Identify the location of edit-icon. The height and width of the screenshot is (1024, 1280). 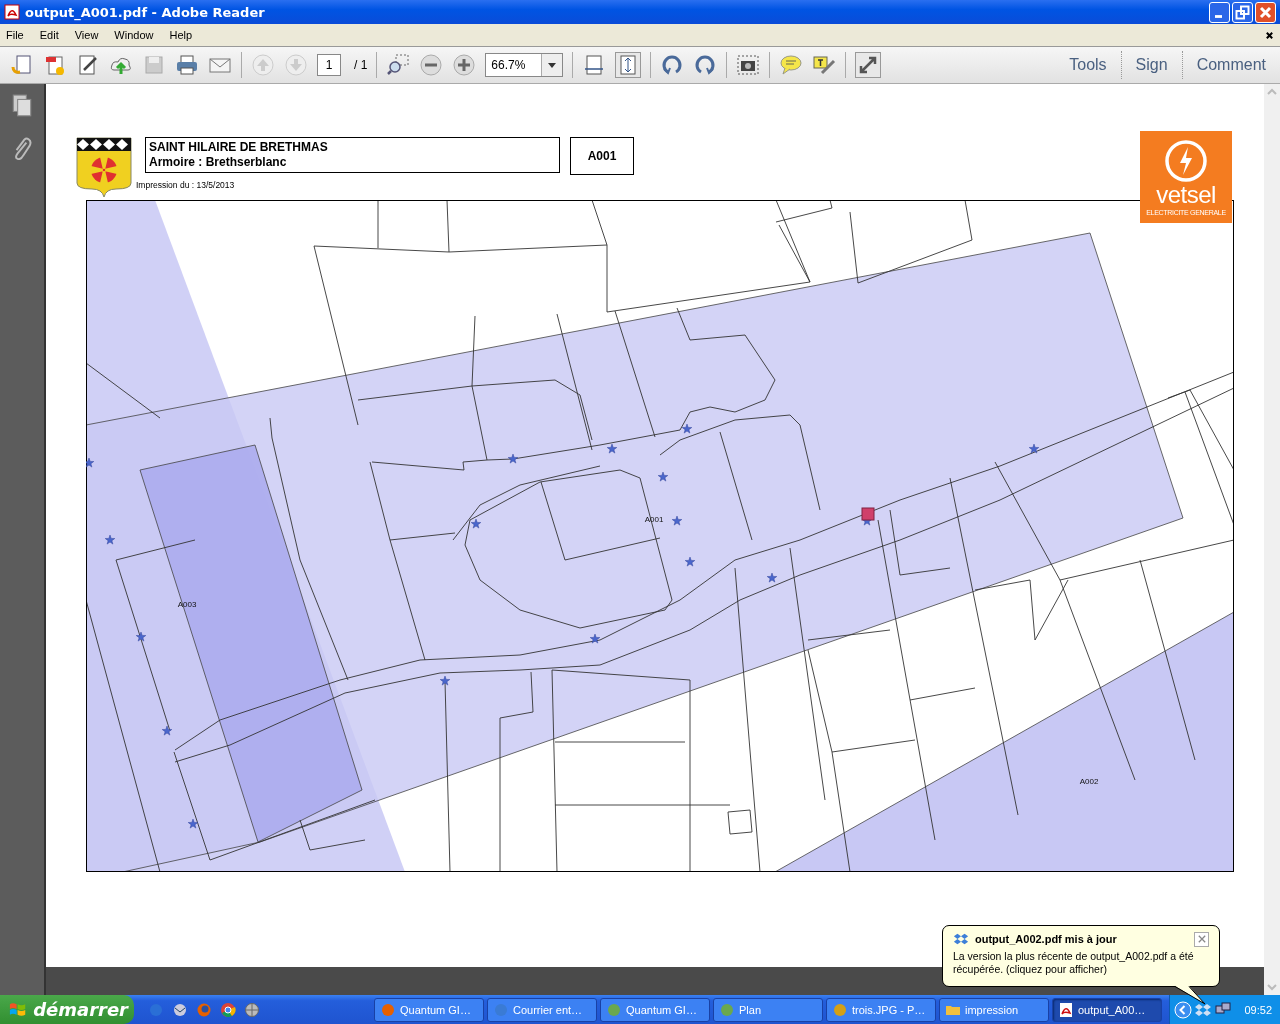
(88, 65).